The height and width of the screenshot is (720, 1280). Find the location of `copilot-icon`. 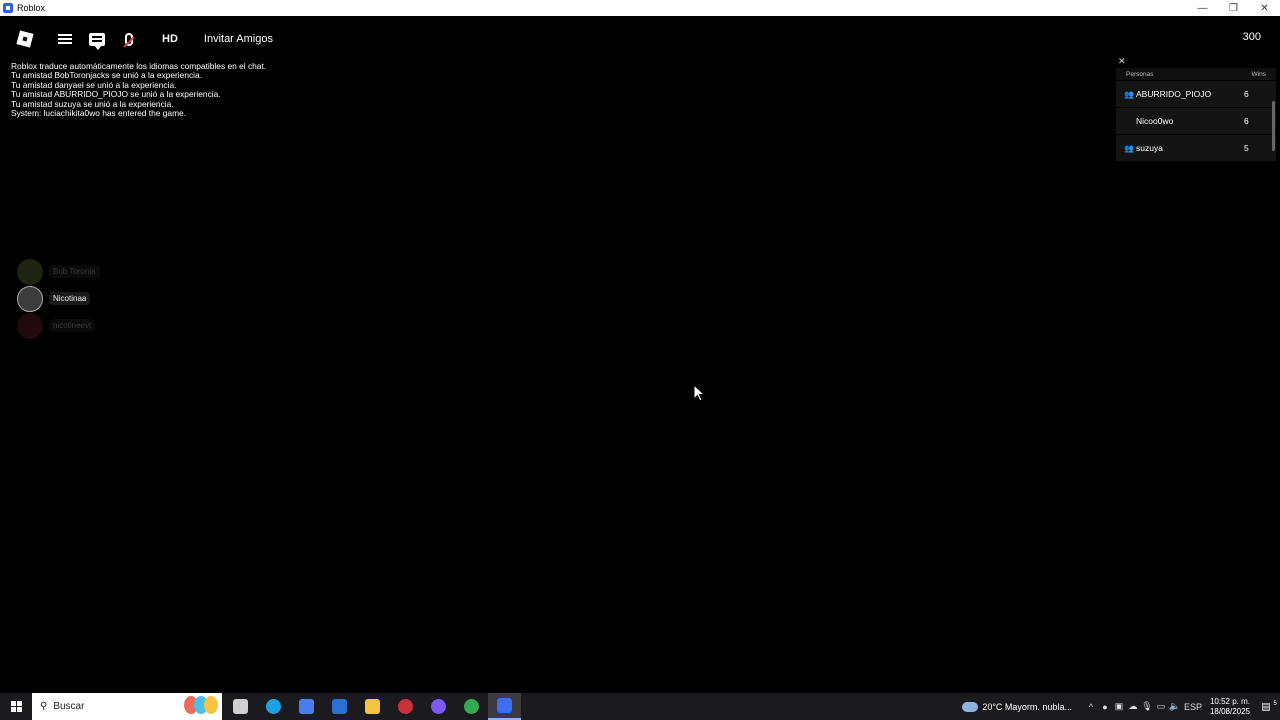

copilot-icon is located at coordinates (306, 706).